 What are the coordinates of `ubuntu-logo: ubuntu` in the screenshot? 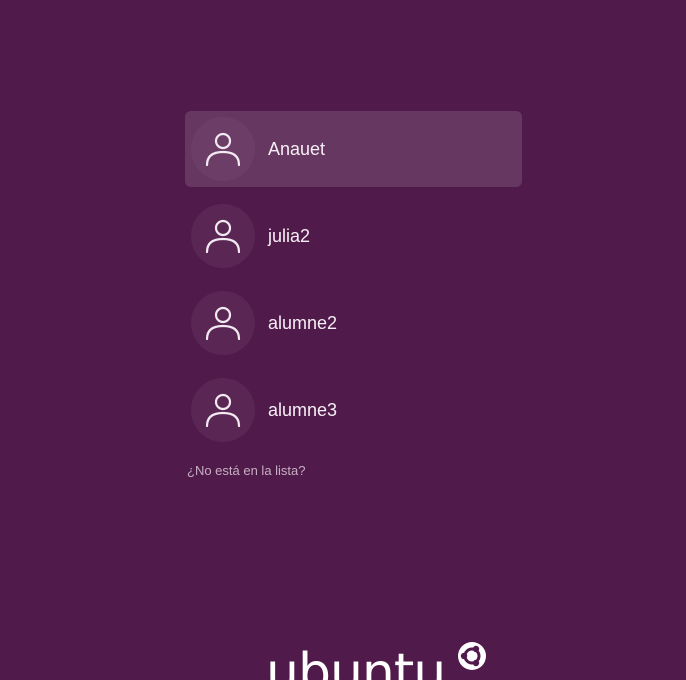 It's located at (377, 660).